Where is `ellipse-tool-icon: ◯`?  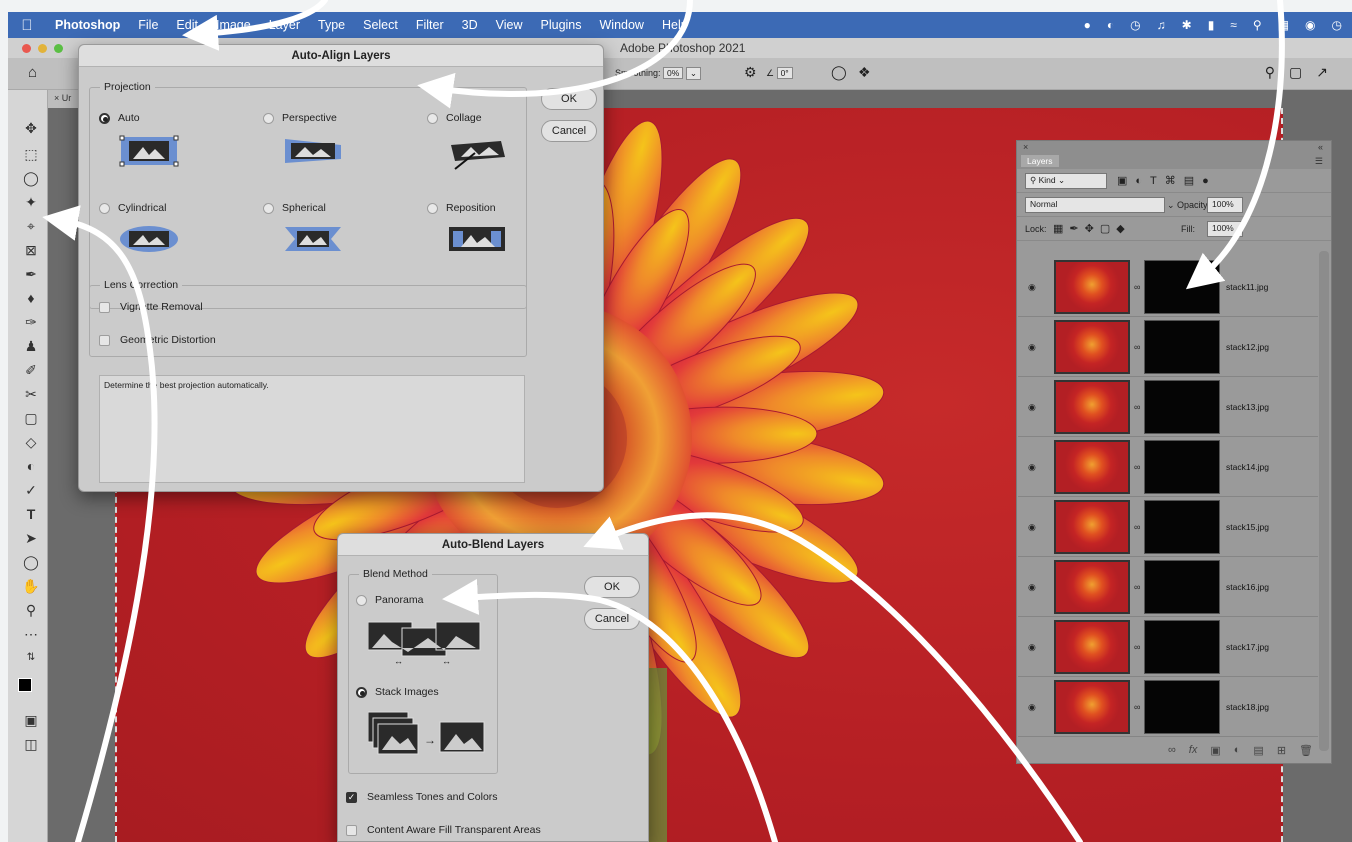 ellipse-tool-icon: ◯ is located at coordinates (31, 562).